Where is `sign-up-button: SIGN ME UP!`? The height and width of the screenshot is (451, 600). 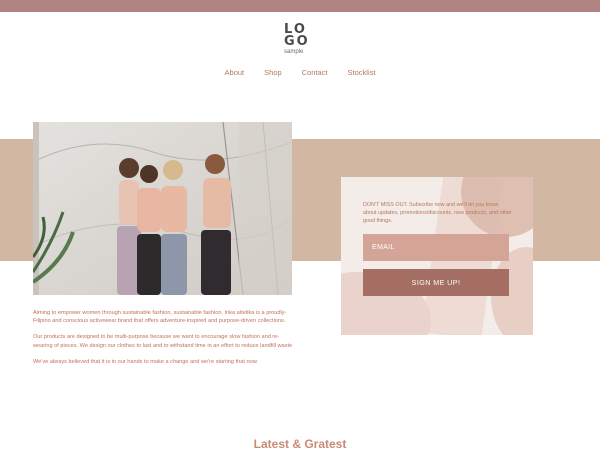 sign-up-button: SIGN ME UP! is located at coordinates (436, 282).